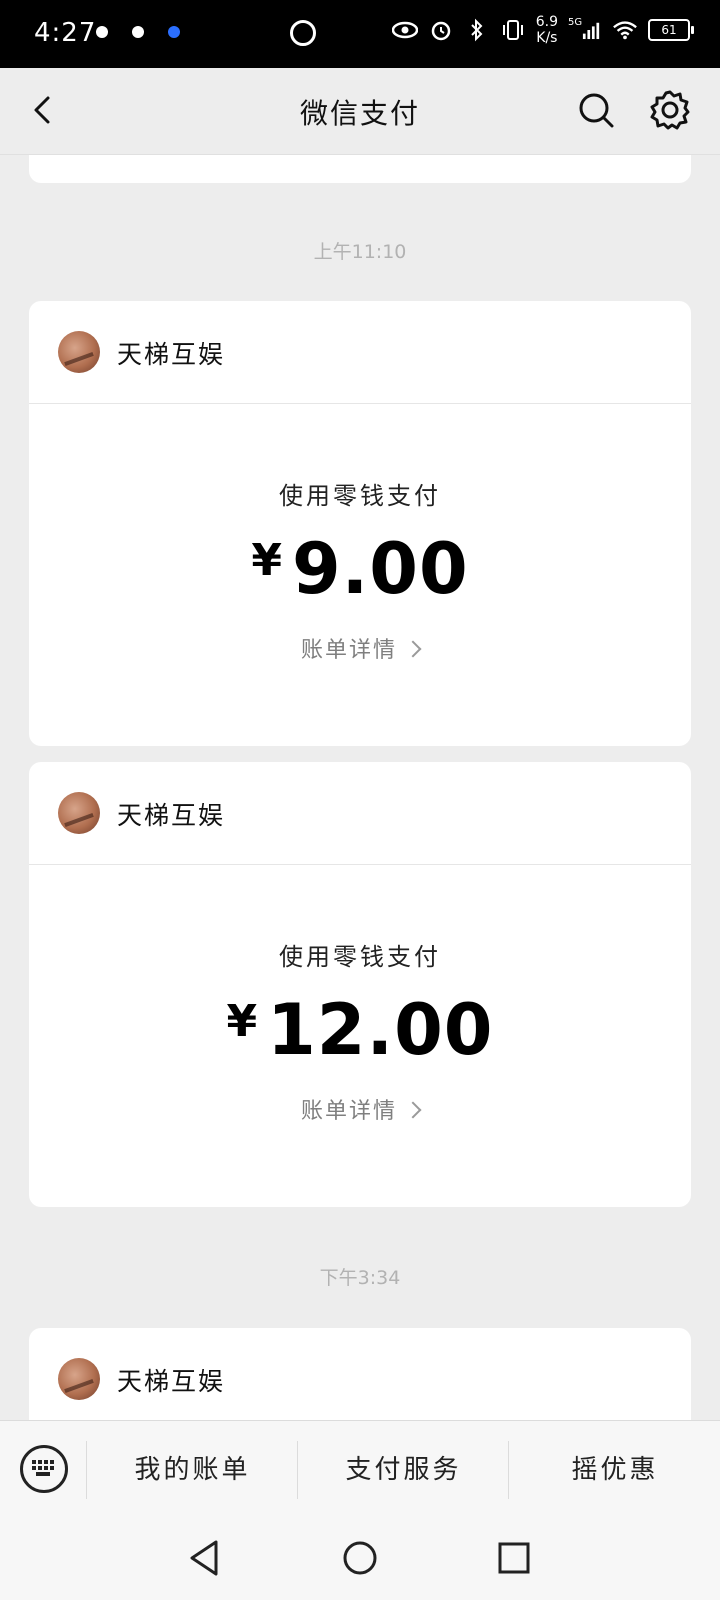 The height and width of the screenshot is (1600, 720). Describe the element at coordinates (614, 1470) in the screenshot. I see `menu-shake-offers: 摇优惠` at that location.